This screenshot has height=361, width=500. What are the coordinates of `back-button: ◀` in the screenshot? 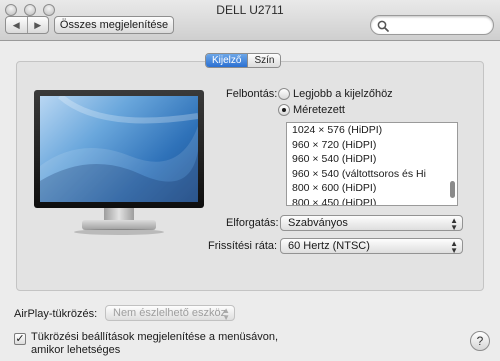 It's located at (16, 25).